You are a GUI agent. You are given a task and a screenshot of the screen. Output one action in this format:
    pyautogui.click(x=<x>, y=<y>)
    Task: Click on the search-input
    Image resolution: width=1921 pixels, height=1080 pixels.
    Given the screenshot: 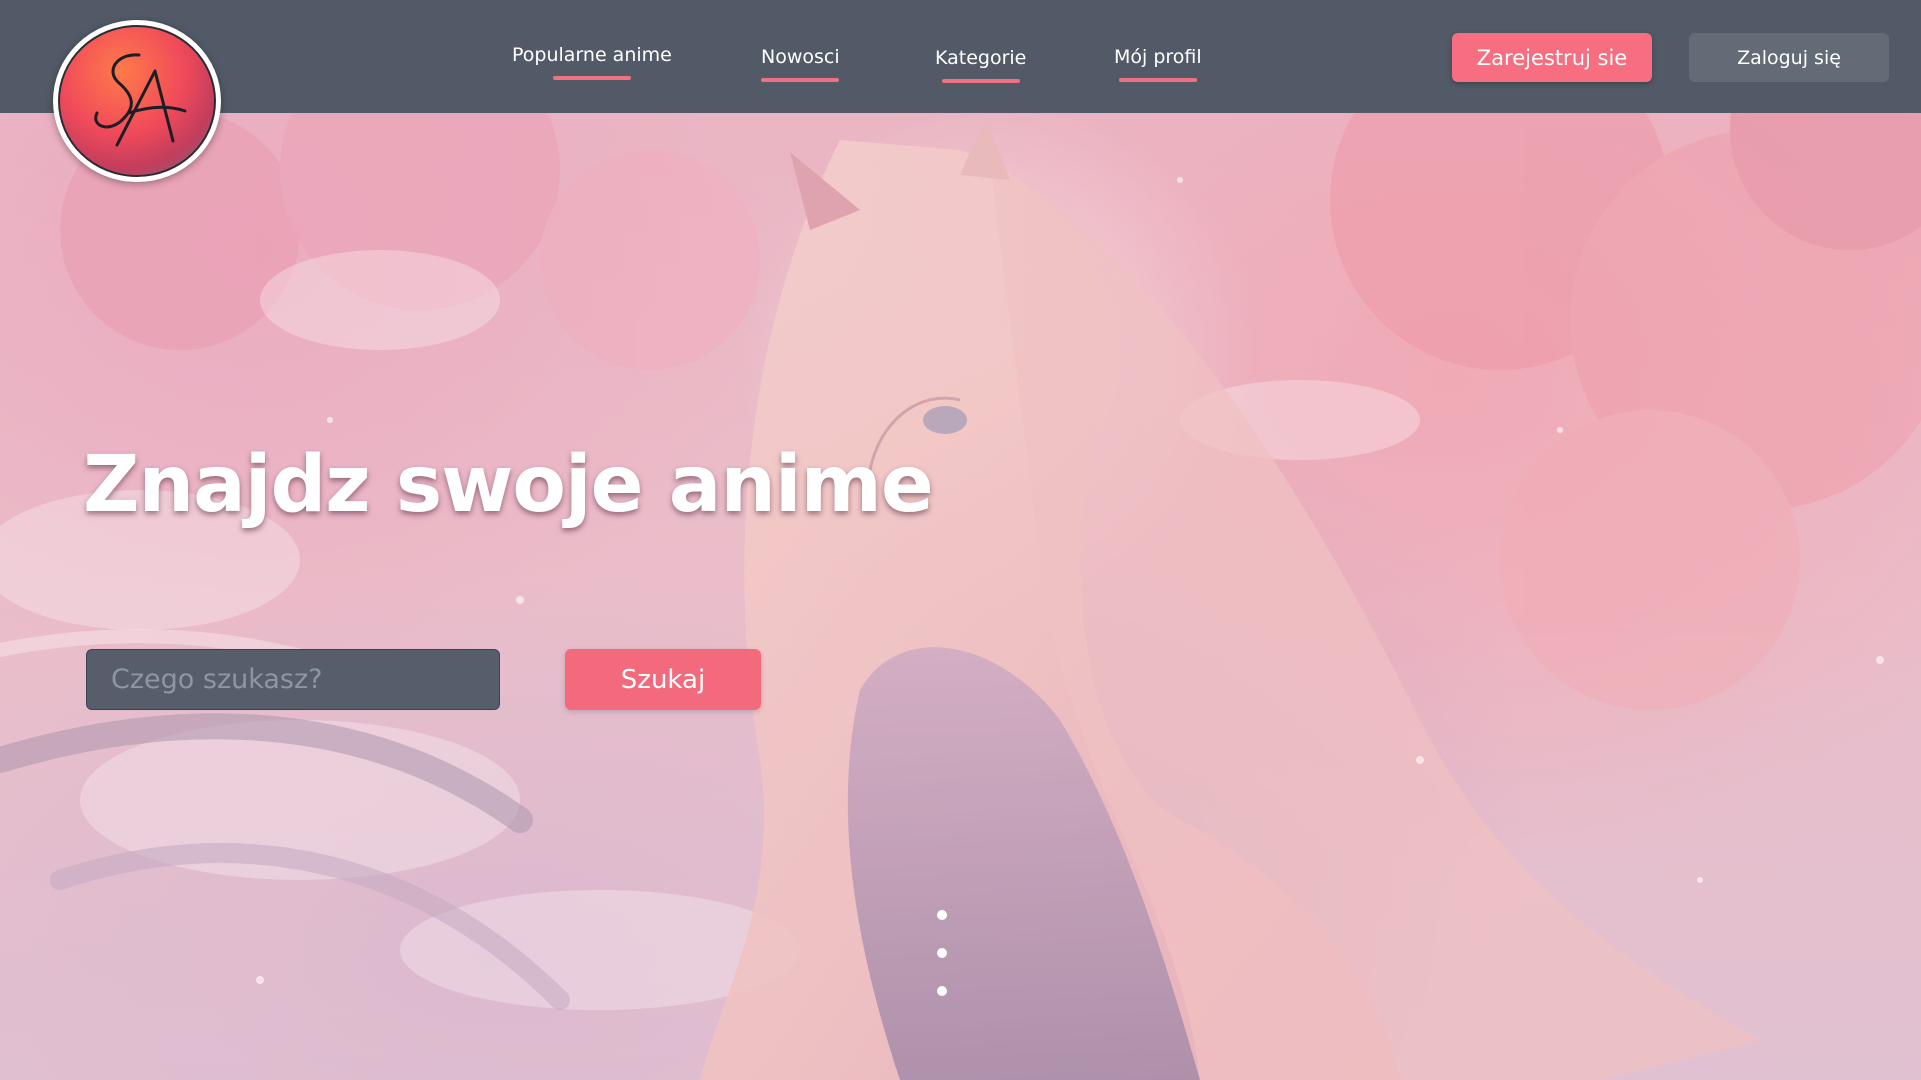 What is the action you would take?
    pyautogui.click(x=293, y=679)
    